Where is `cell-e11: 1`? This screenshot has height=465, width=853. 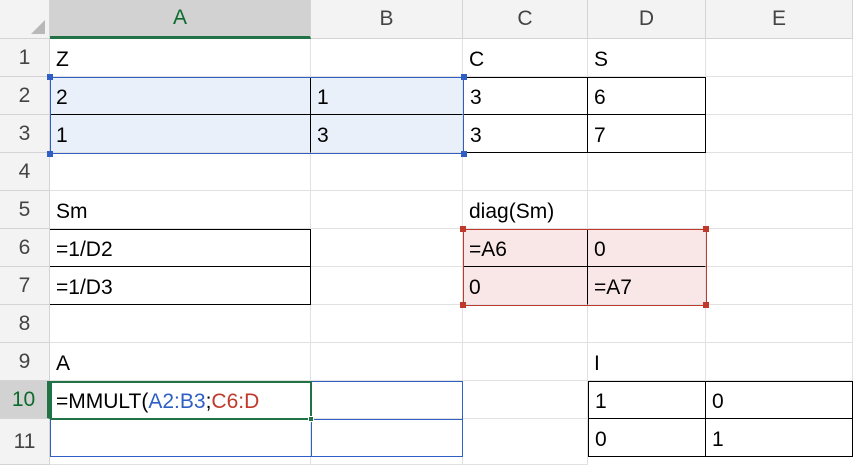 cell-e11: 1 is located at coordinates (779, 438).